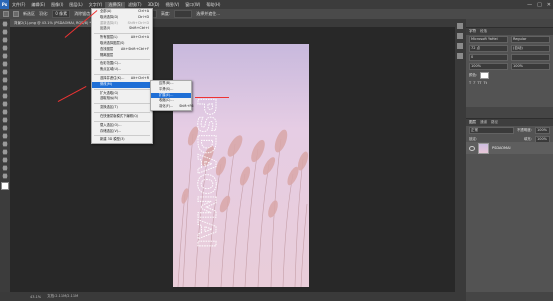  I want to click on tab-paragraph: 段落, so click(483, 31).